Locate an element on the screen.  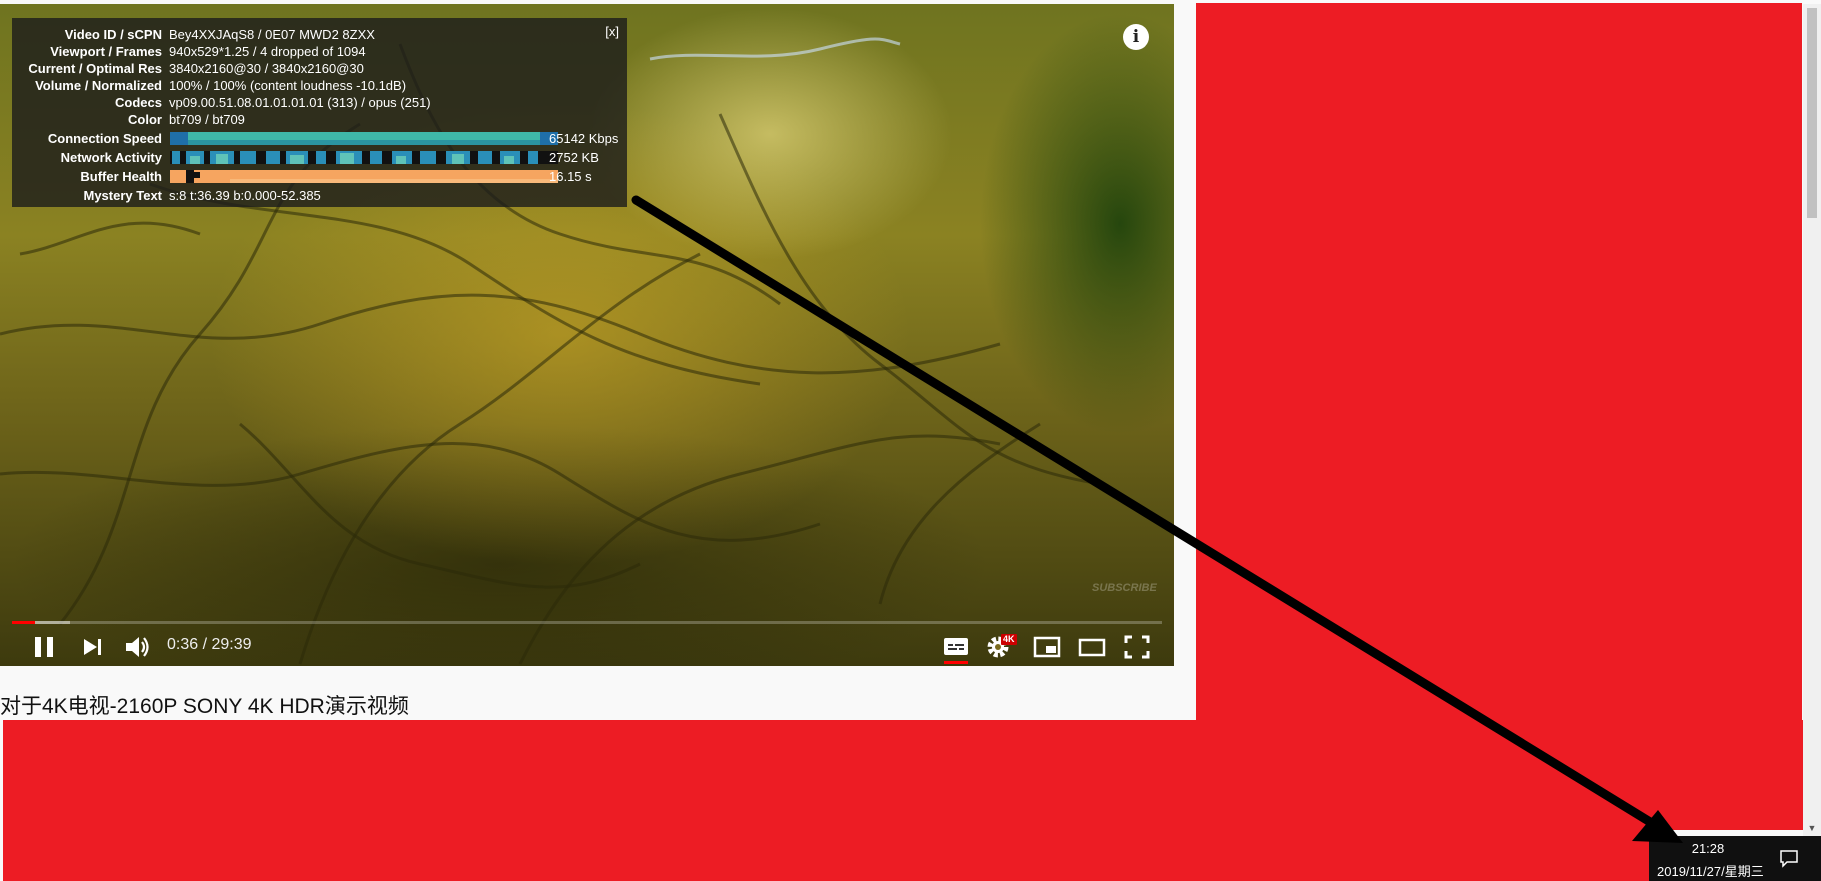
stats-row-network-activity: Network Activity 2752 KB is located at coordinates (319, 157).